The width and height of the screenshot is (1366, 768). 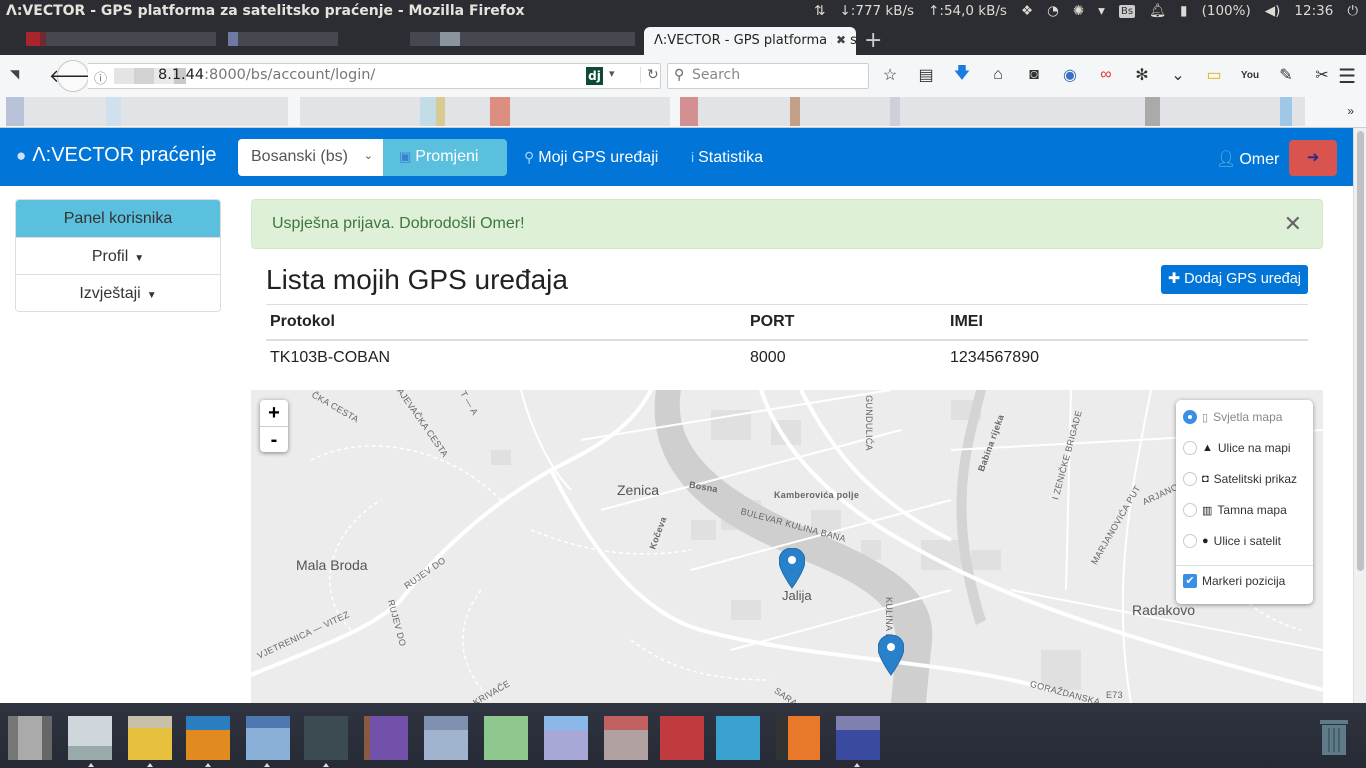 I want to click on close-tab-icon: ✖, so click(x=838, y=40).